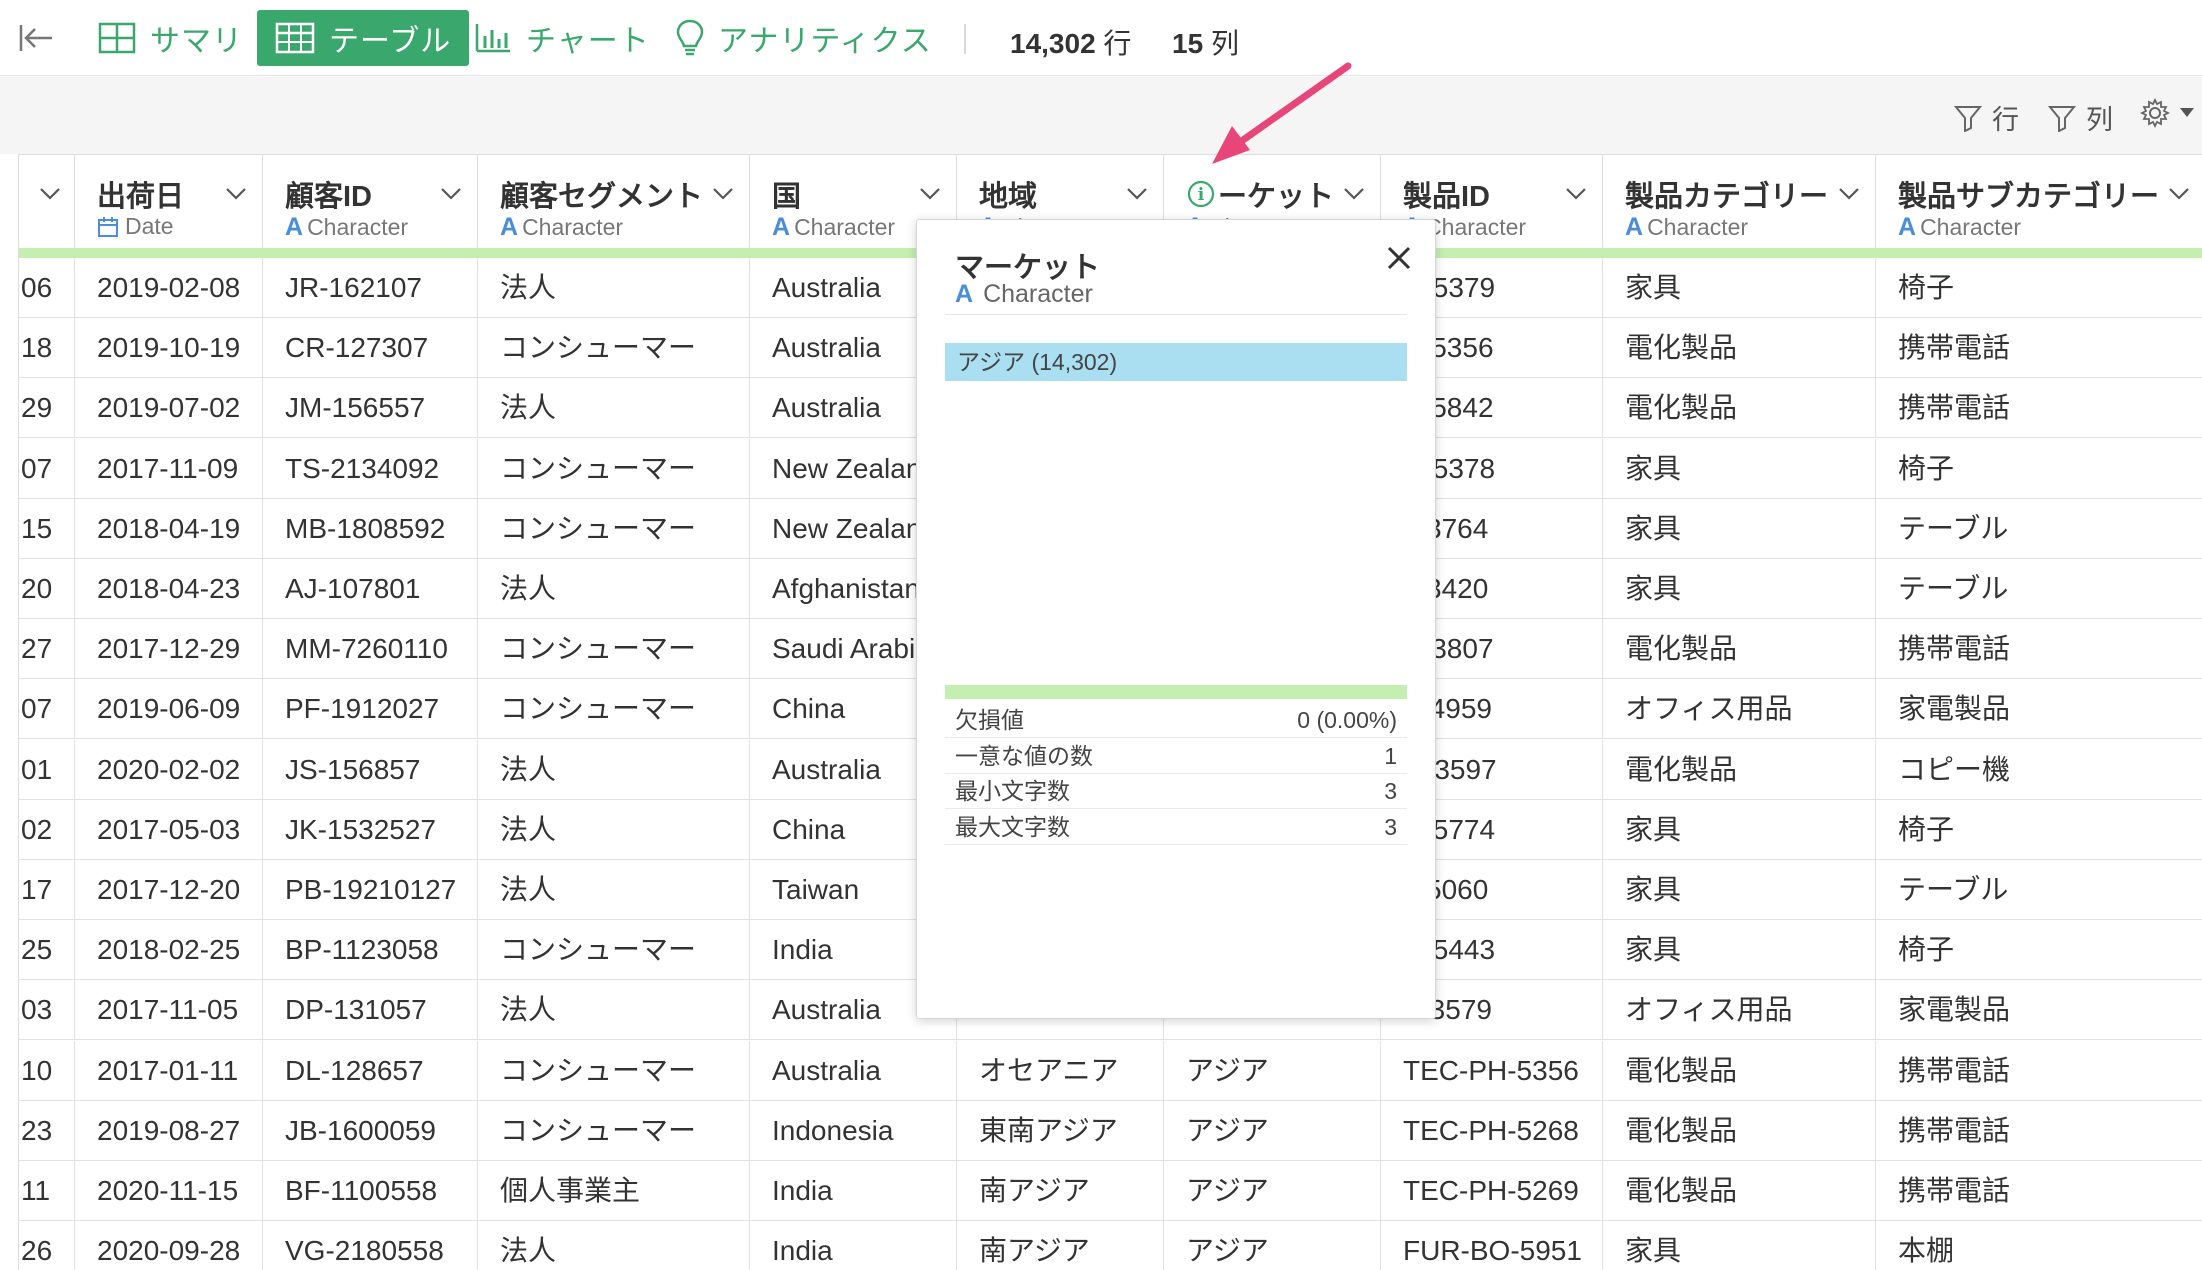  What do you see at coordinates (1060, 1070) in the screenshot?
I see `table-cell: オセアニア` at bounding box center [1060, 1070].